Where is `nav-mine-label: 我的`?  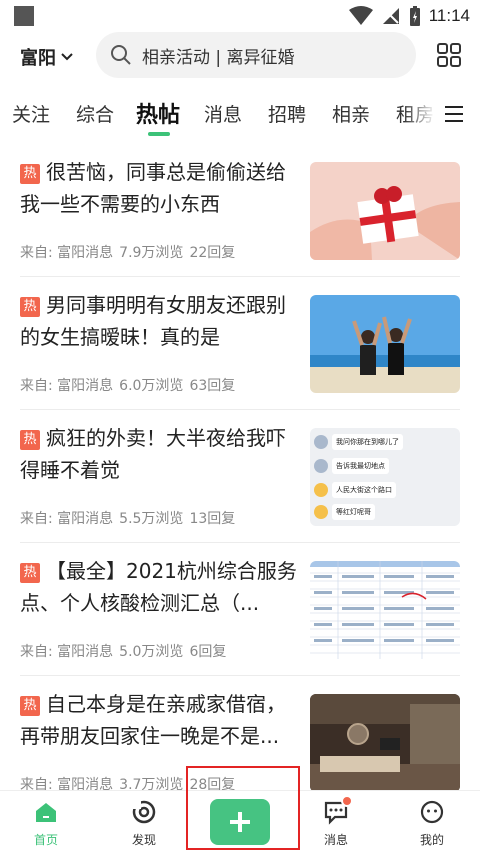 nav-mine-label: 我的 is located at coordinates (431, 840).